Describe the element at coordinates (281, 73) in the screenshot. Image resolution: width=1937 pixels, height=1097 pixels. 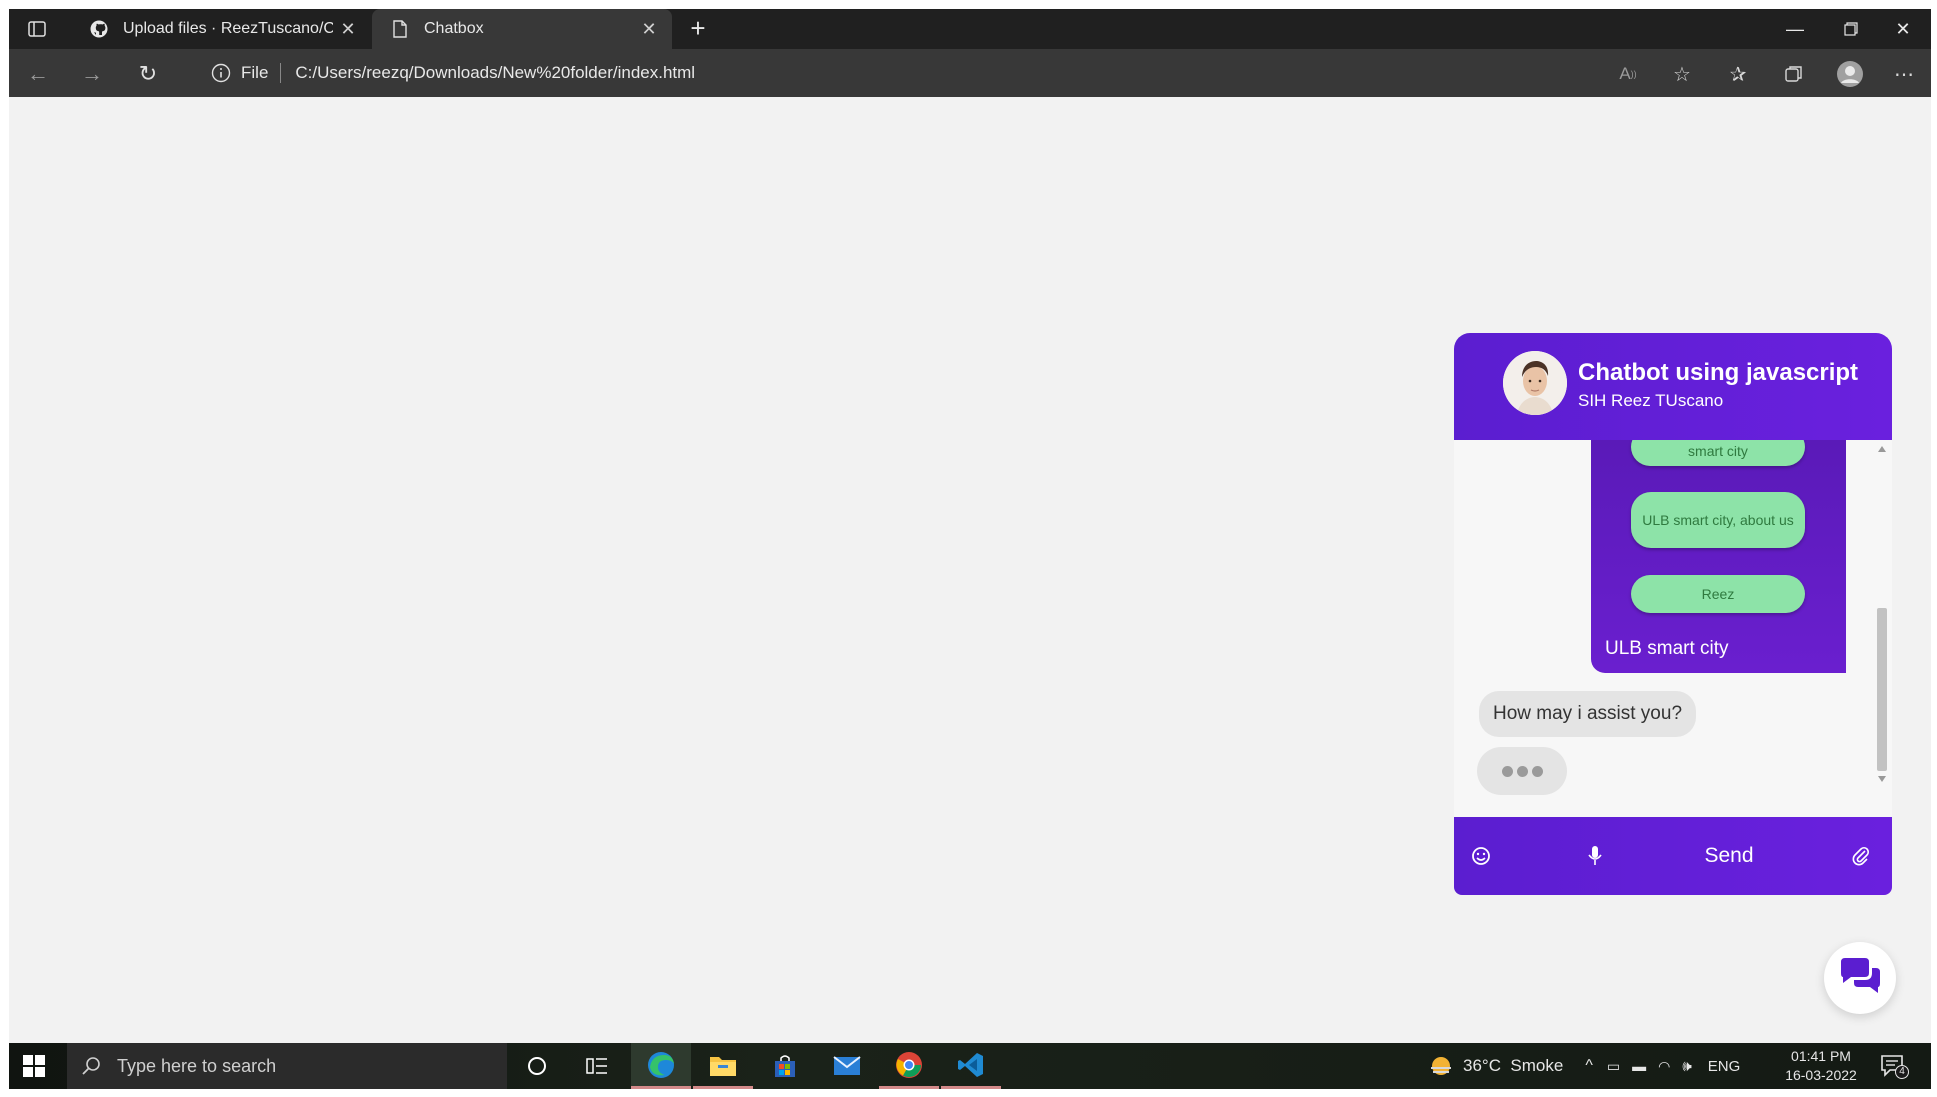
I see `url-separator` at that location.